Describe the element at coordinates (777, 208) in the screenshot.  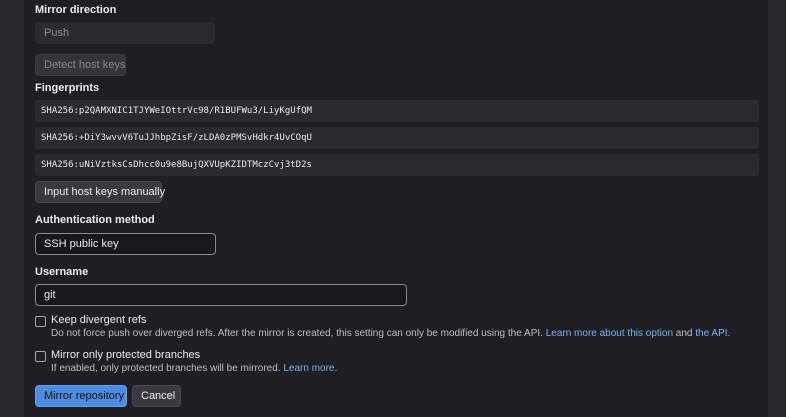
I see `right-panel-edge` at that location.